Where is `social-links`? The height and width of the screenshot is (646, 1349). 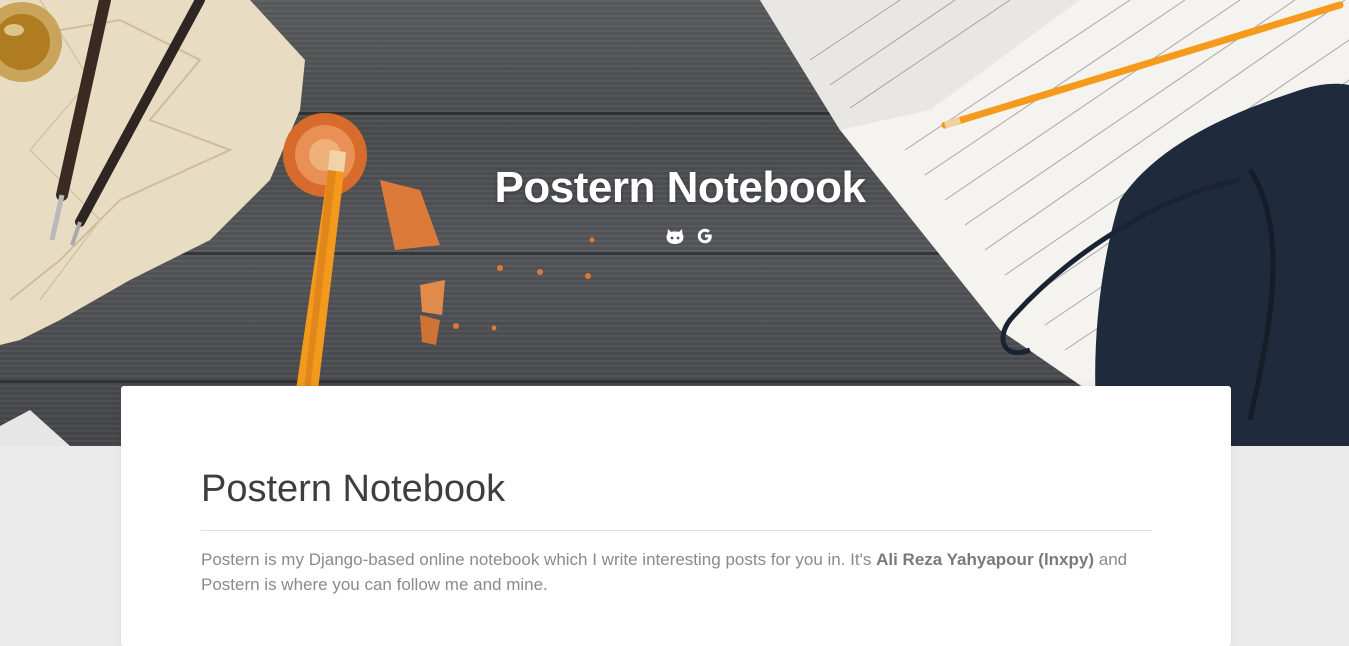 social-links is located at coordinates (690, 236).